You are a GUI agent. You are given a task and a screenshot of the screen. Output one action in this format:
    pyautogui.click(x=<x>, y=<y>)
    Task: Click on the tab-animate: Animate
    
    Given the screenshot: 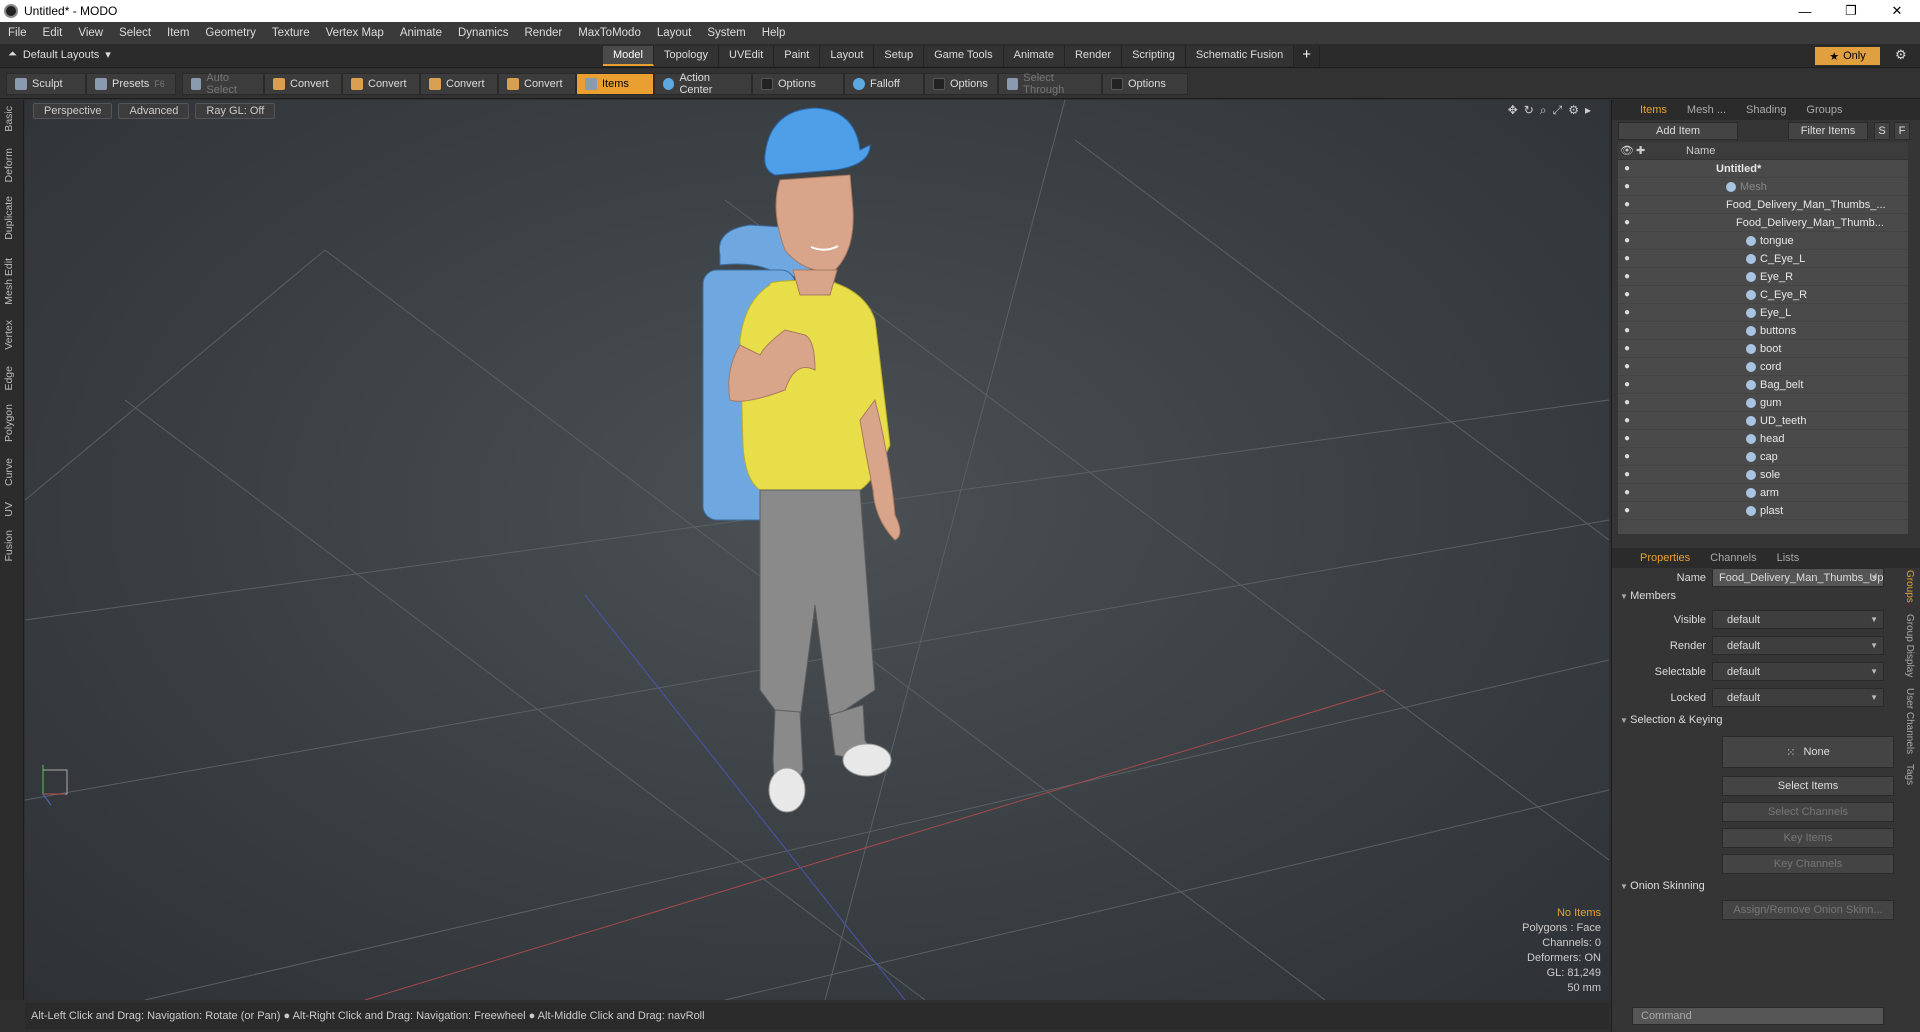 What is the action you would take?
    pyautogui.click(x=1034, y=56)
    